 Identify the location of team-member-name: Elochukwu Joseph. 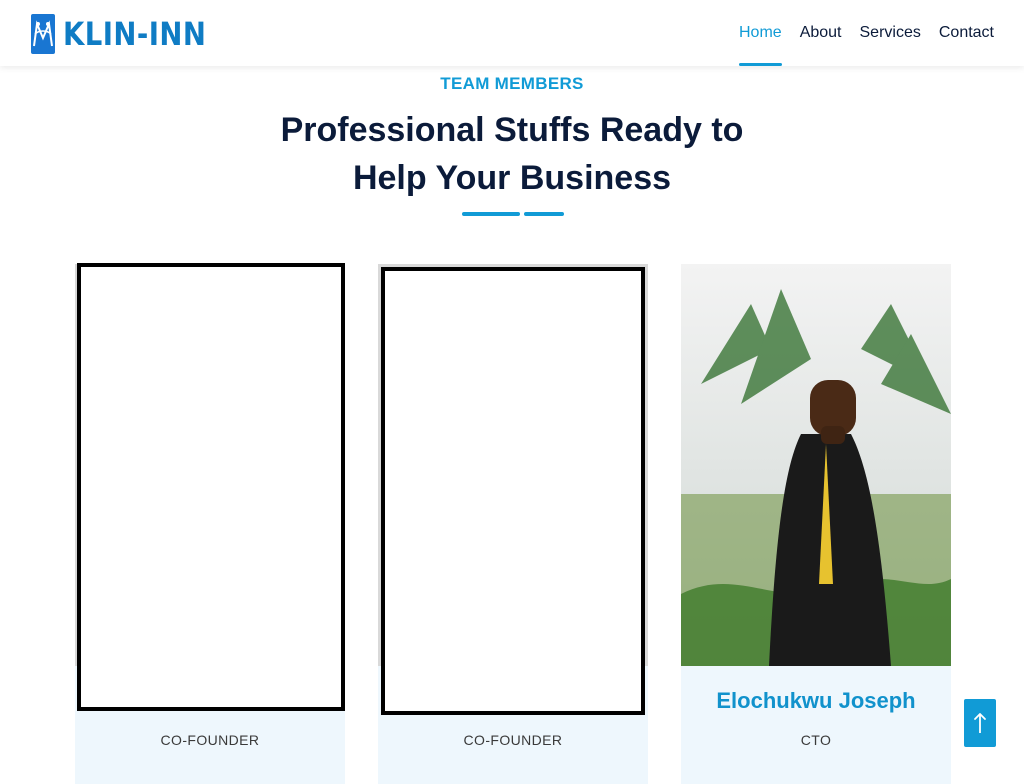
(816, 700).